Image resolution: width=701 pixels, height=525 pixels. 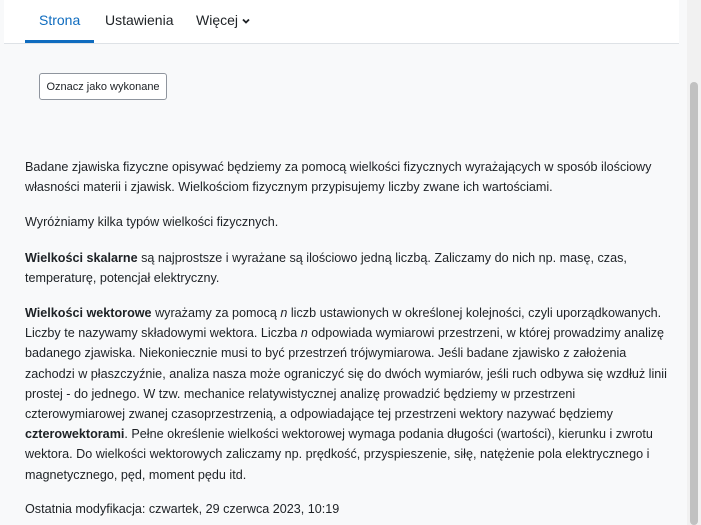 I want to click on tab-strona: Strona, so click(x=59, y=21).